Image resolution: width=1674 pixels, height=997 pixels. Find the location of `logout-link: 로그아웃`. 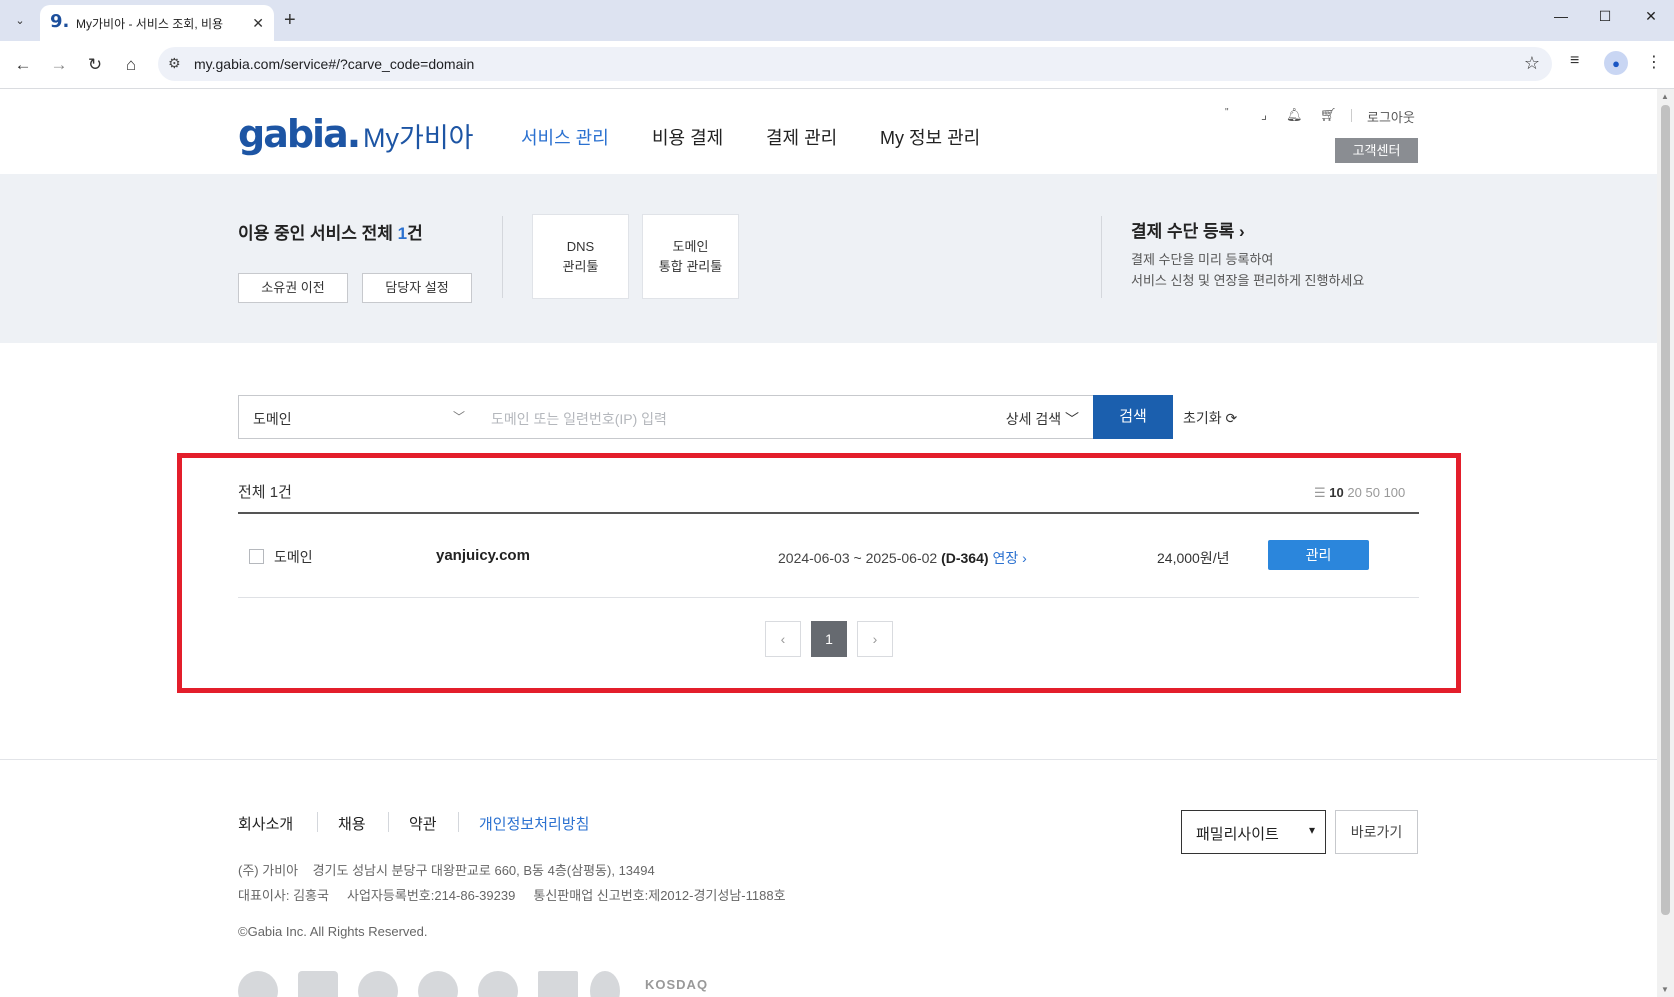

logout-link: 로그아웃 is located at coordinates (1391, 116).